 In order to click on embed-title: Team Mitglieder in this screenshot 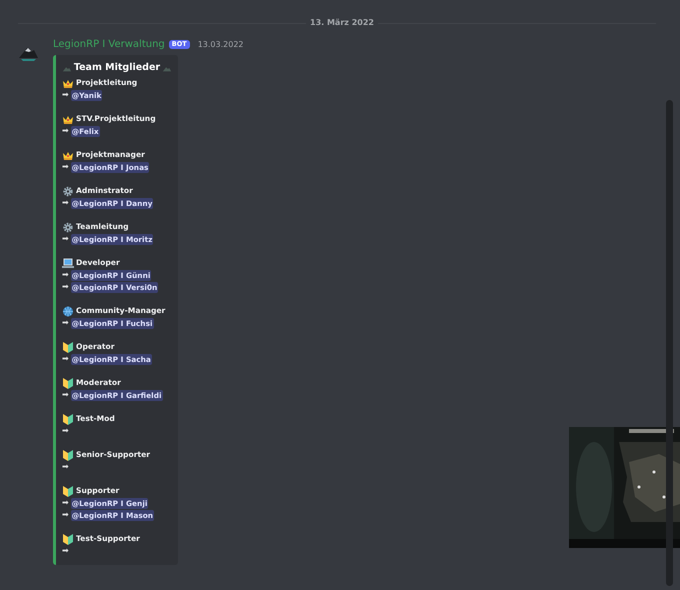, I will do `click(117, 68)`.